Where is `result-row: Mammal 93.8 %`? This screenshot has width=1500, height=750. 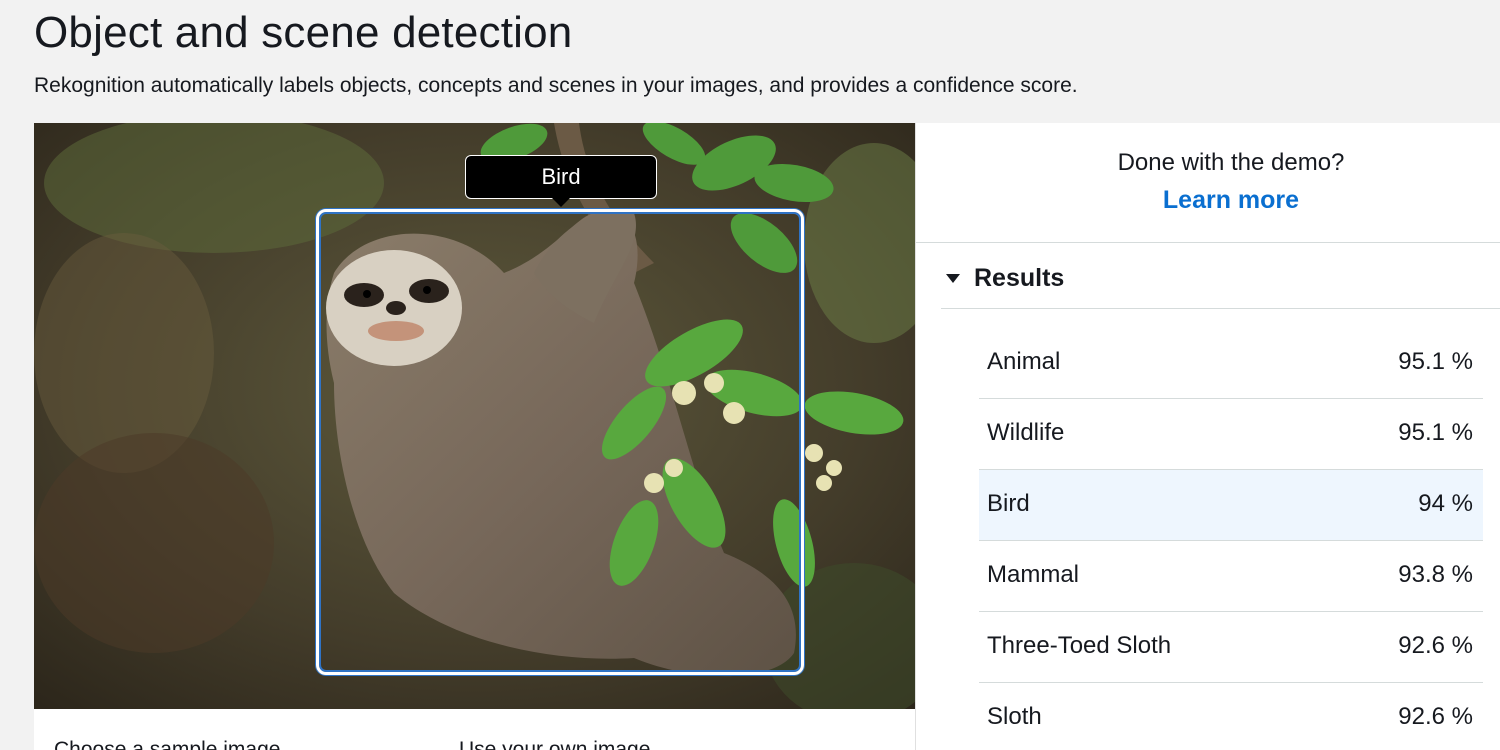 result-row: Mammal 93.8 % is located at coordinates (1231, 576).